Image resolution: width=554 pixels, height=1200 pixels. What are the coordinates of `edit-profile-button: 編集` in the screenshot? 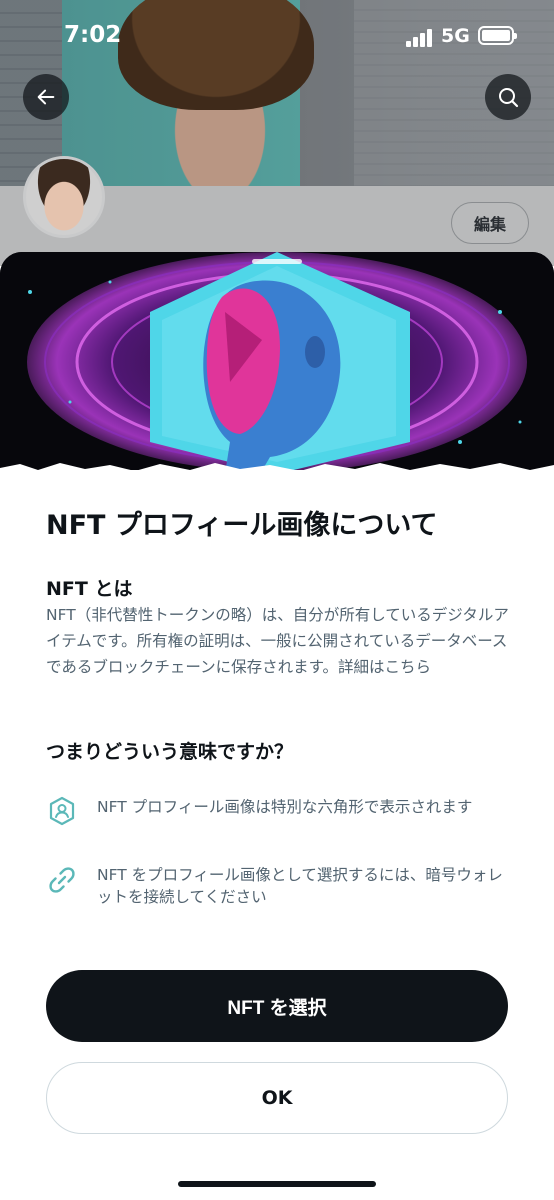 It's located at (490, 223).